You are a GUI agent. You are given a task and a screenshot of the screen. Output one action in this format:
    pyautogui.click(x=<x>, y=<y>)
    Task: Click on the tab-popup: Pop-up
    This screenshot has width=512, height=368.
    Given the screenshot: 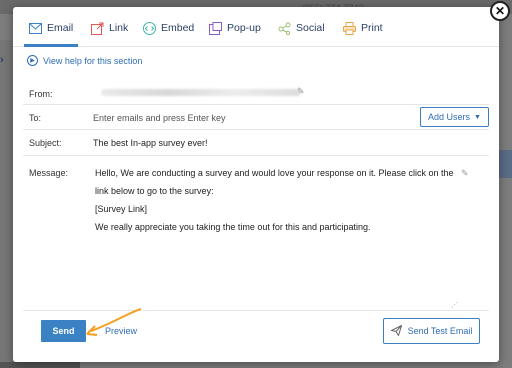 What is the action you would take?
    pyautogui.click(x=235, y=28)
    